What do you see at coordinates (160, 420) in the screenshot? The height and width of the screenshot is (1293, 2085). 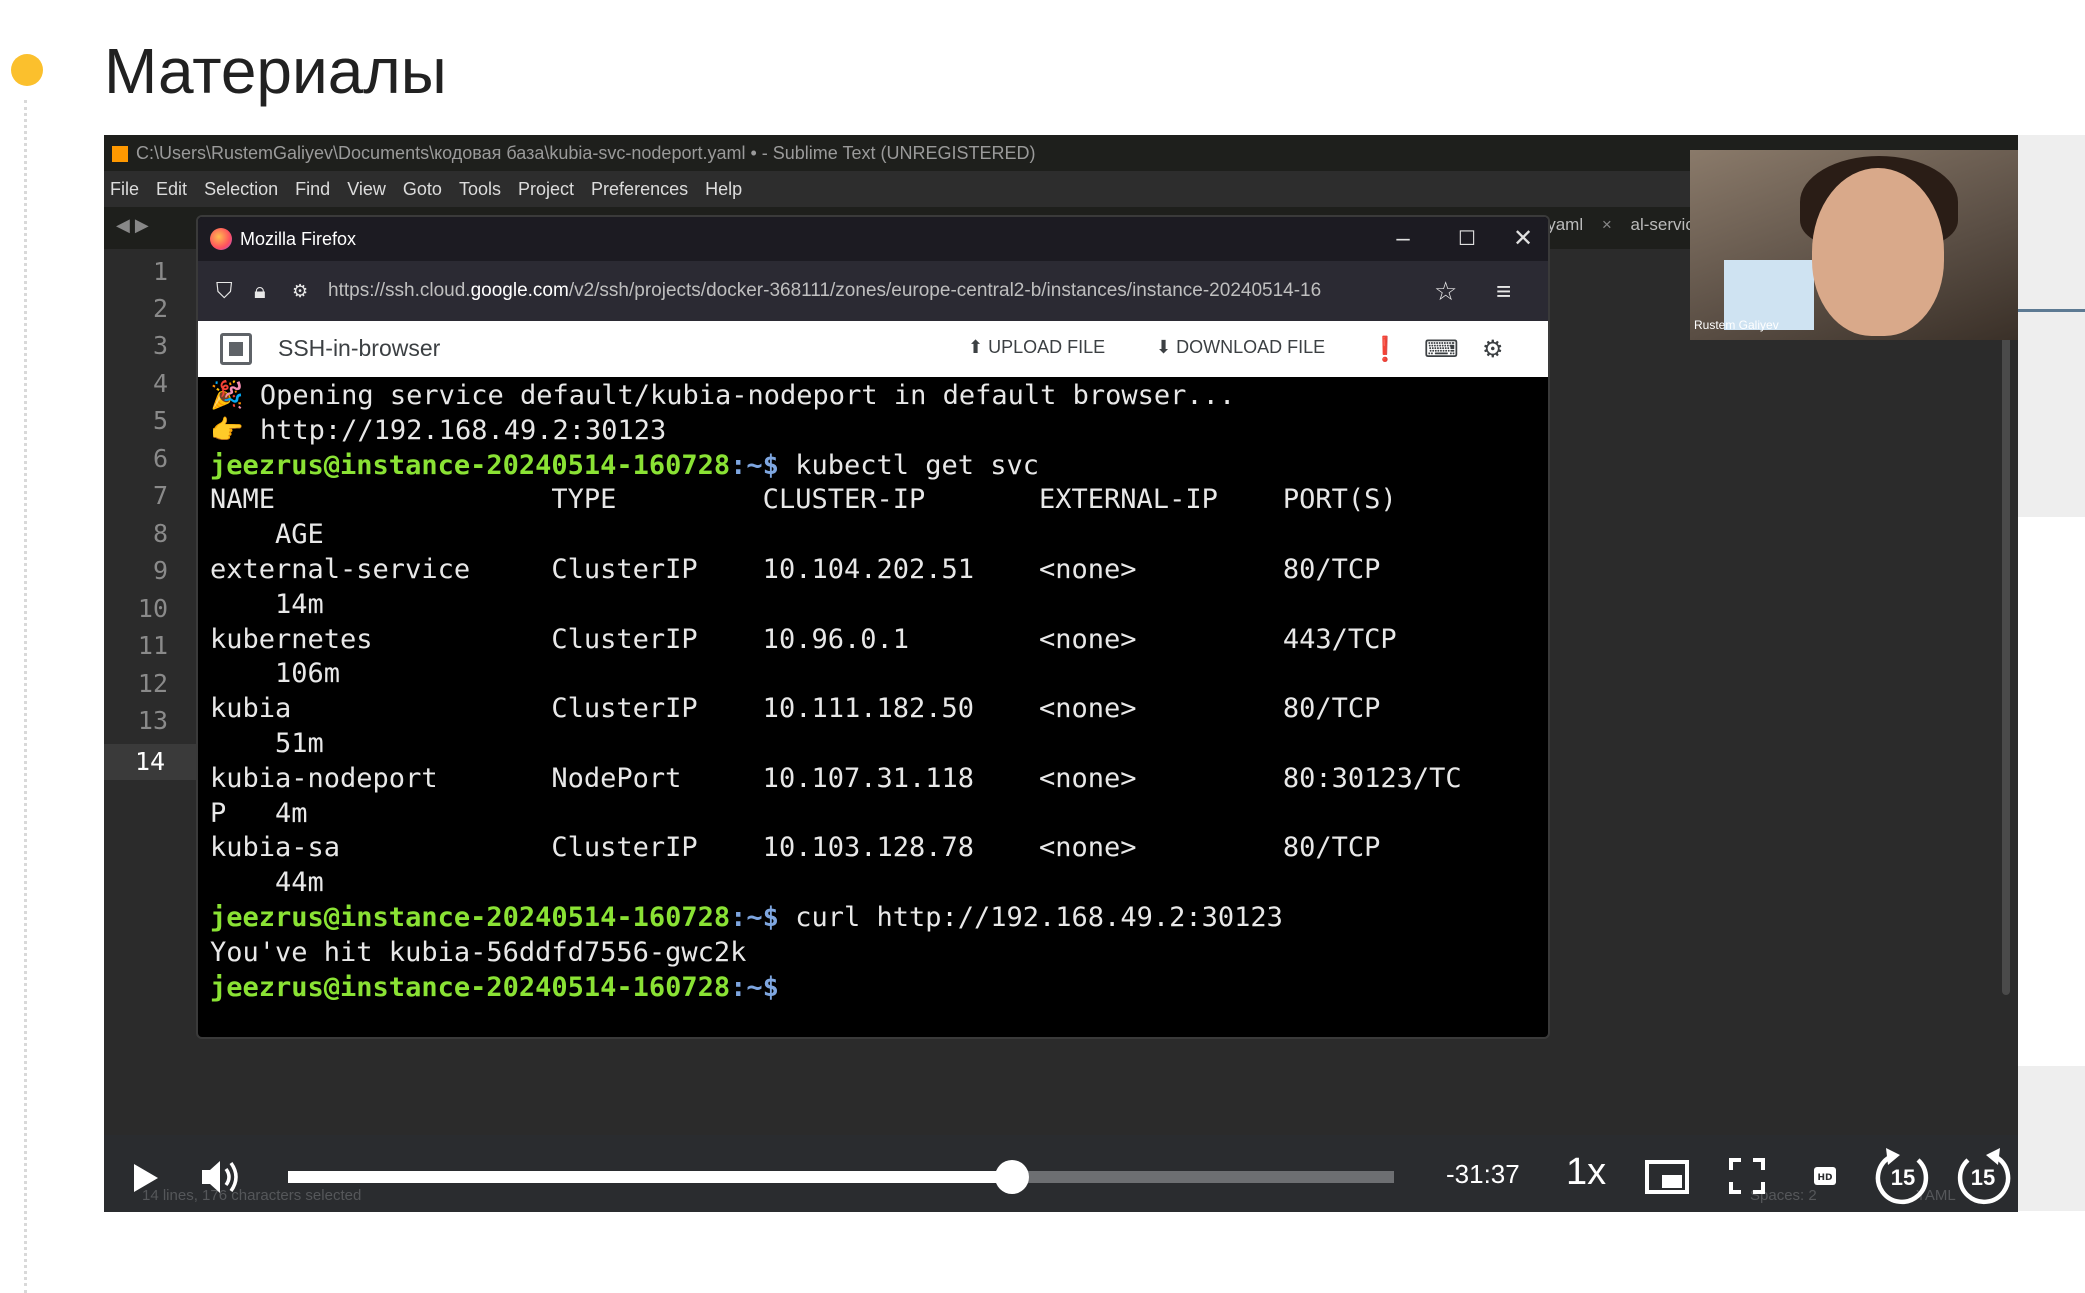 I see `line-number: 5` at bounding box center [160, 420].